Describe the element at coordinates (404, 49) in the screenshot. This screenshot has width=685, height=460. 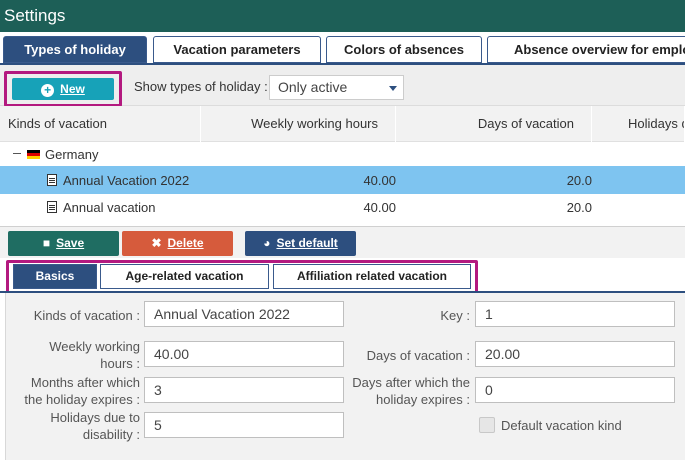
I see `tab-colors-of-absences: Colors of absences` at that location.